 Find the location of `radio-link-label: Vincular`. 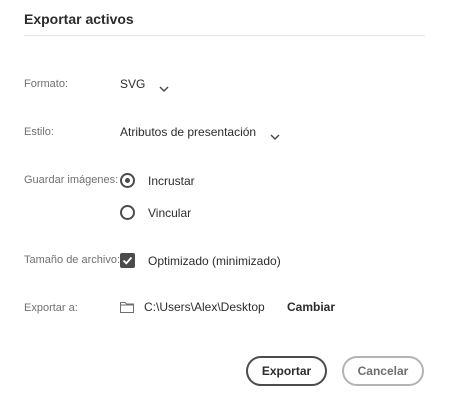

radio-link-label: Vincular is located at coordinates (170, 212).